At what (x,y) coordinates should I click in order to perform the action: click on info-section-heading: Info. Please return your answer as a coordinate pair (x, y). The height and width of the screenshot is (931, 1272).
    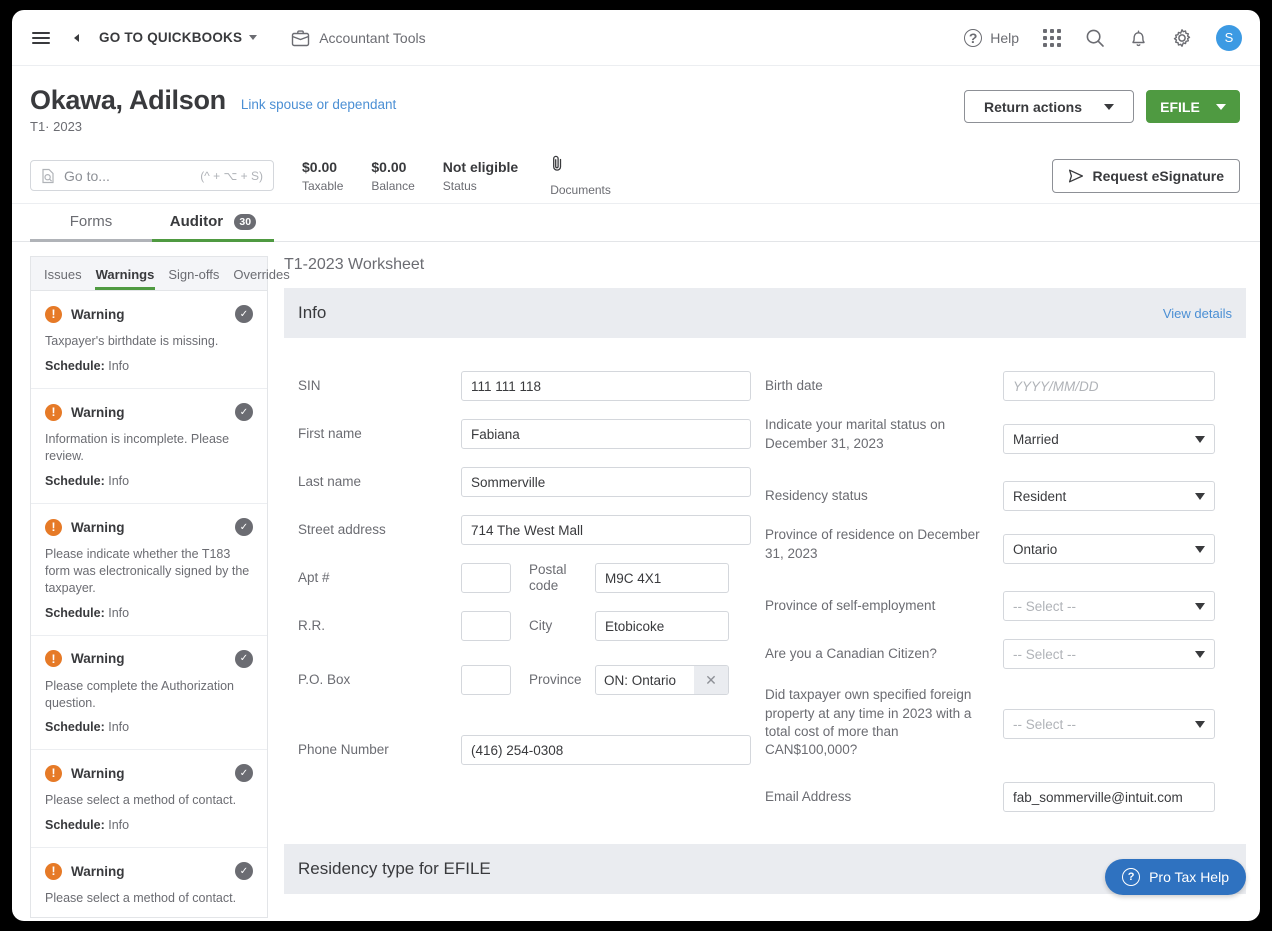
    Looking at the image, I should click on (312, 313).